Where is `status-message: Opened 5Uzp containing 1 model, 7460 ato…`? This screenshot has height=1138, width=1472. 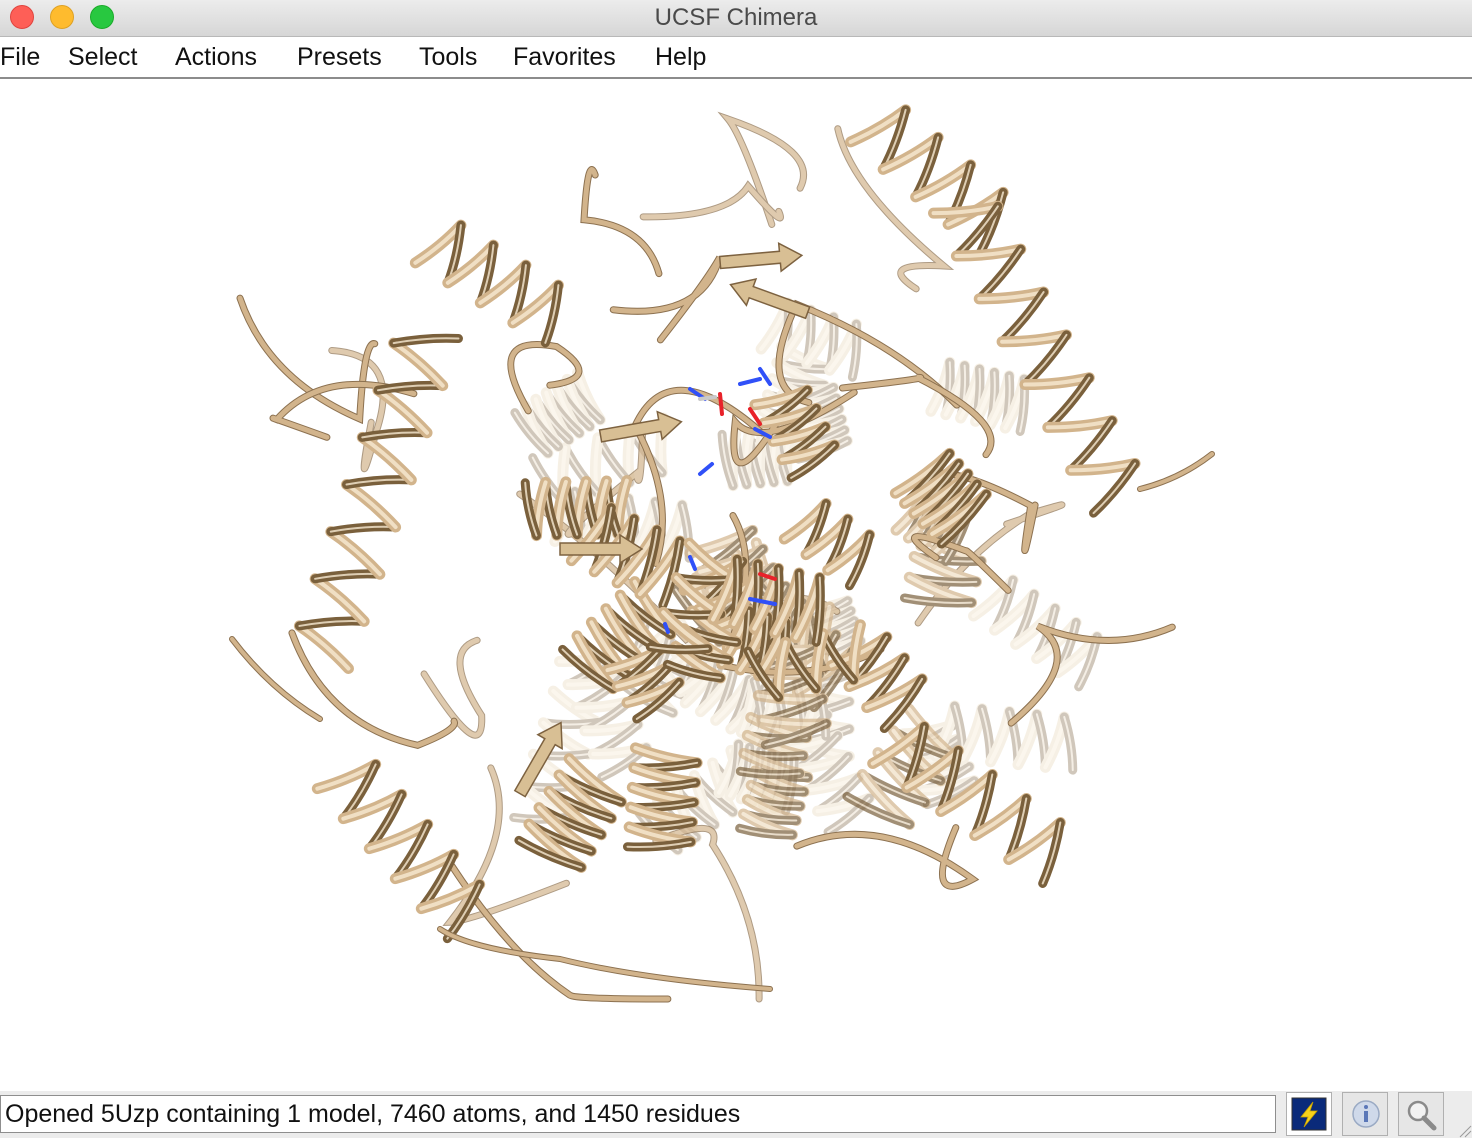 status-message: Opened 5Uzp containing 1 model, 7460 ato… is located at coordinates (638, 1114).